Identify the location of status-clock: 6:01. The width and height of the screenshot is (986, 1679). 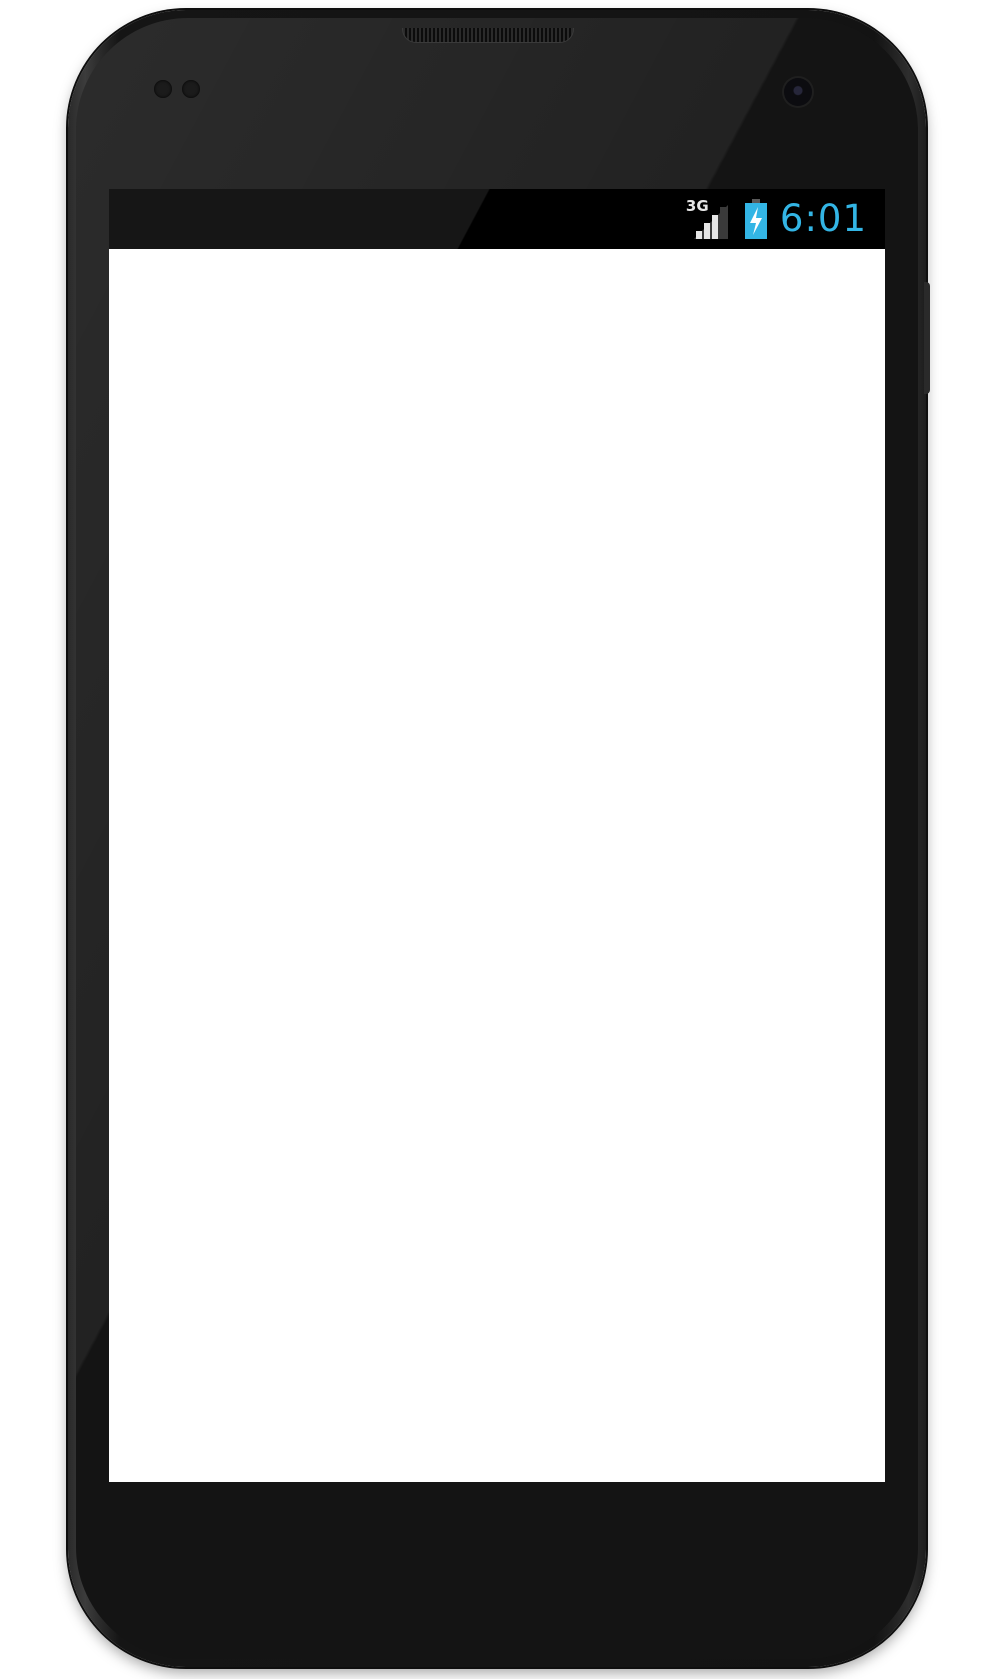
(823, 218).